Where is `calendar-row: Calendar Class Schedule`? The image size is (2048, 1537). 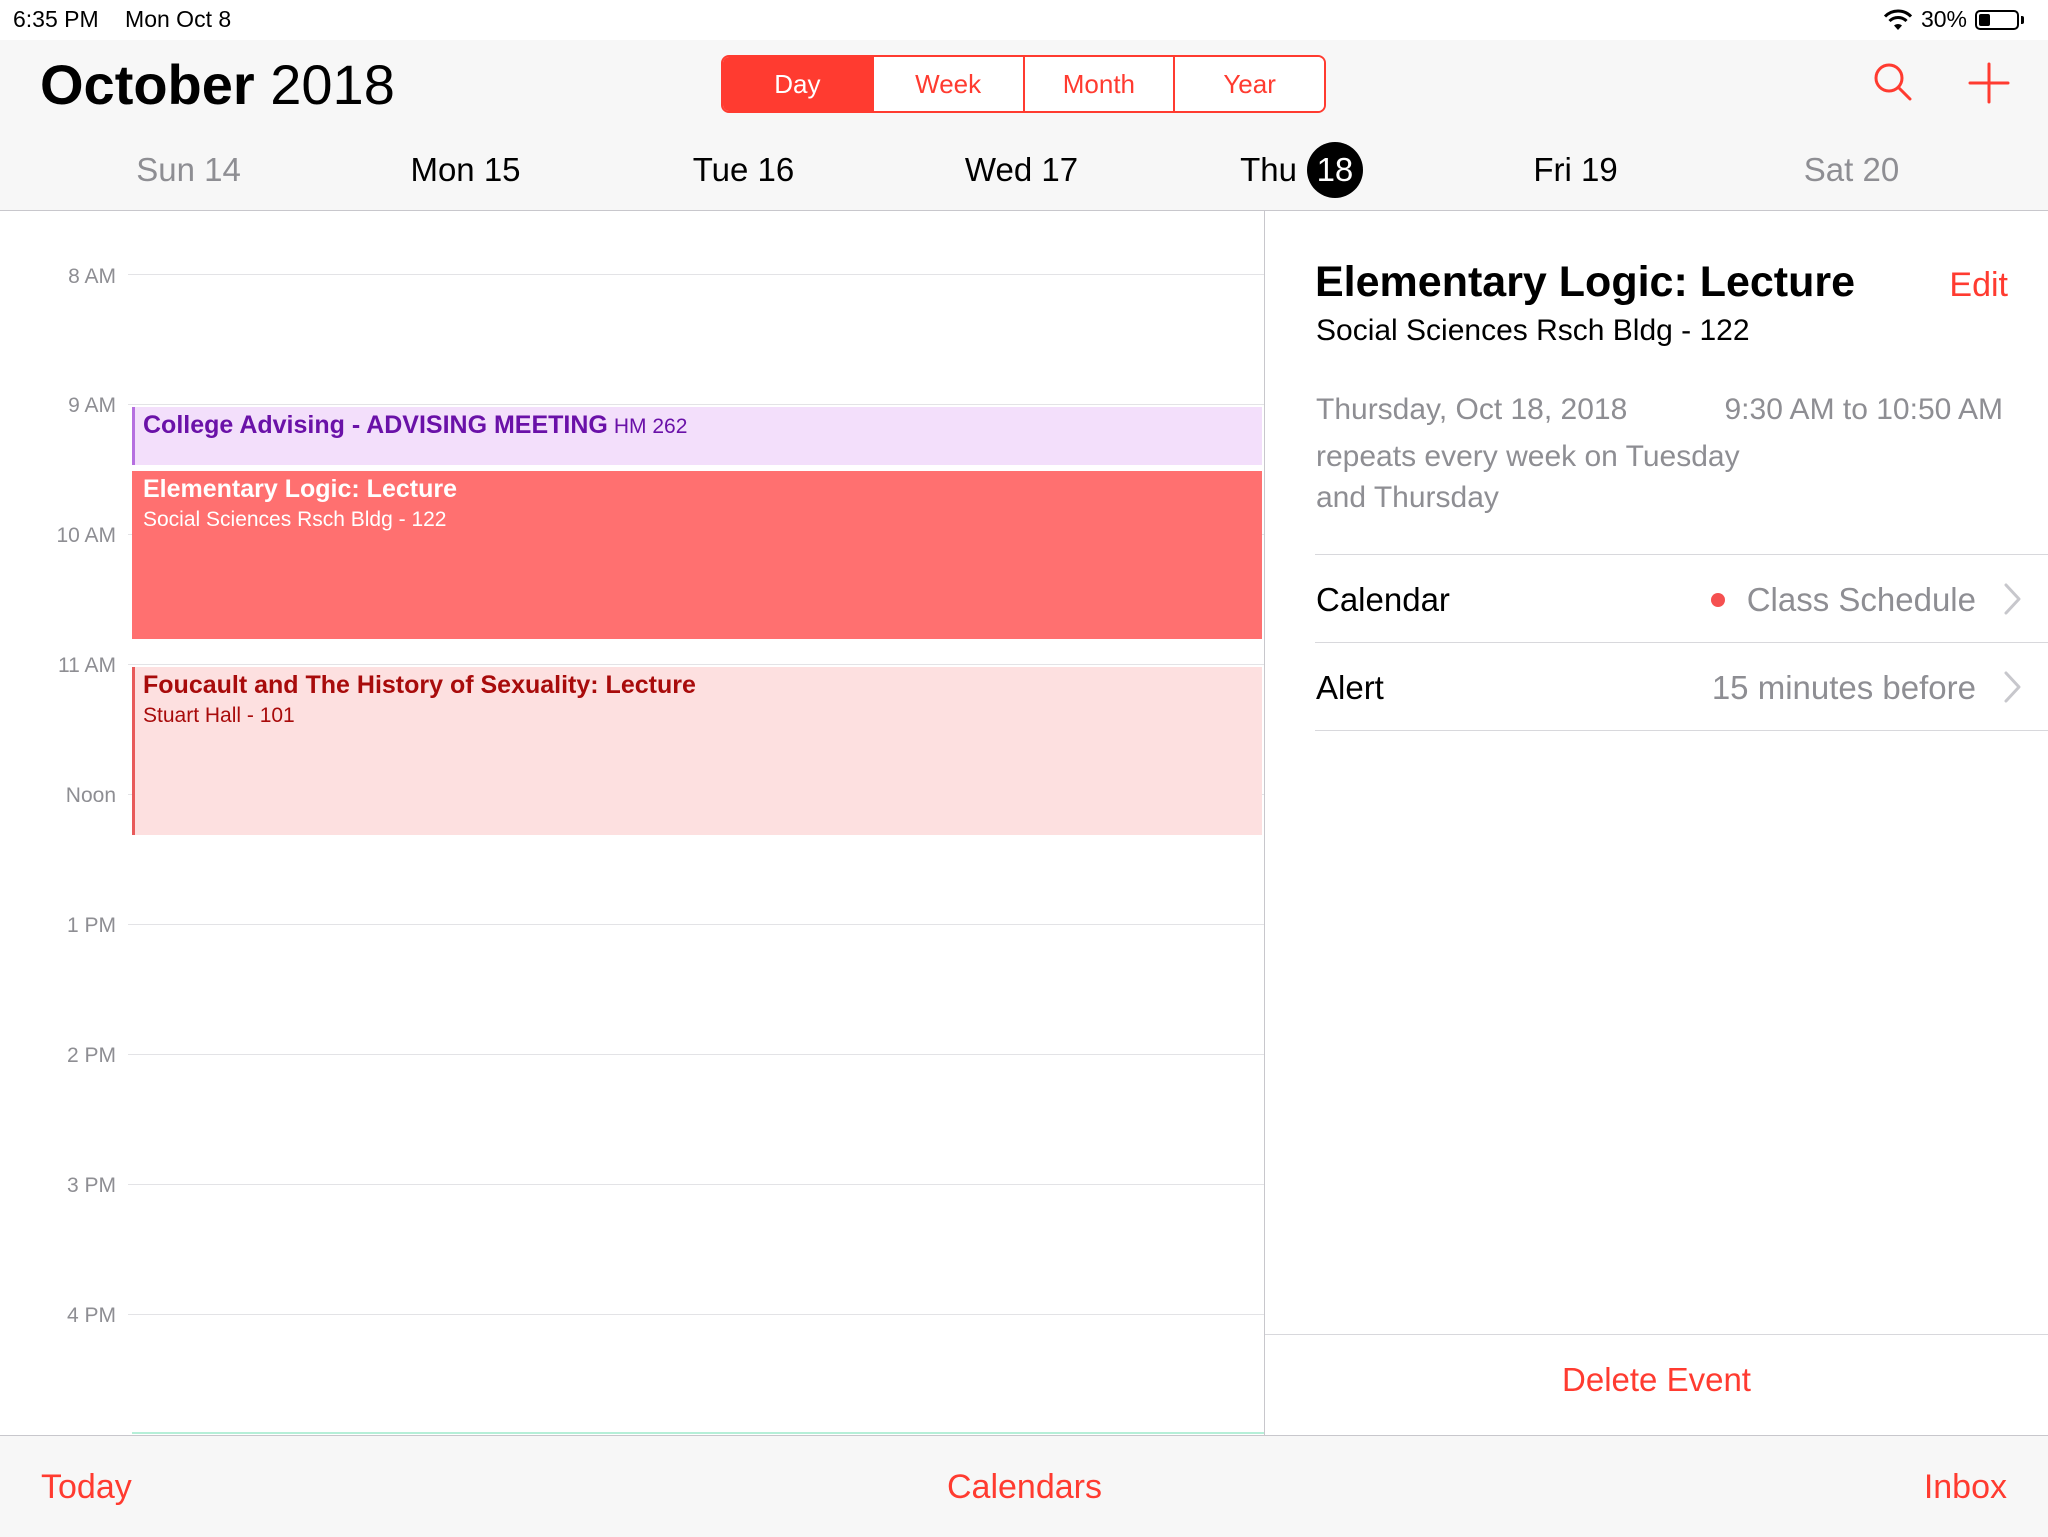
calendar-row: Calendar Class Schedule is located at coordinates (1681, 598).